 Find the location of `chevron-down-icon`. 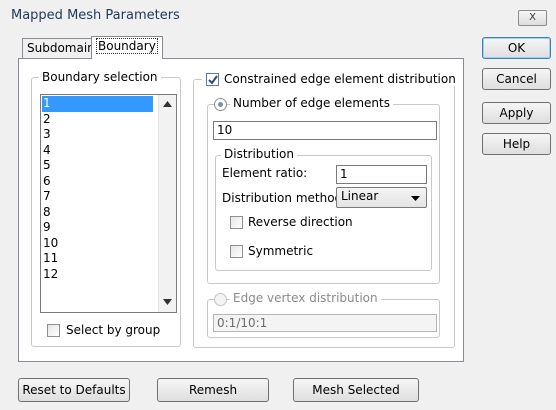

chevron-down-icon is located at coordinates (415, 198).